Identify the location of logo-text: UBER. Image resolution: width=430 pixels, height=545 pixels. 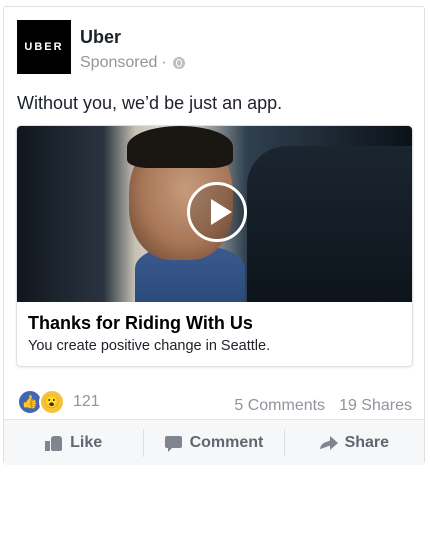
(44, 47).